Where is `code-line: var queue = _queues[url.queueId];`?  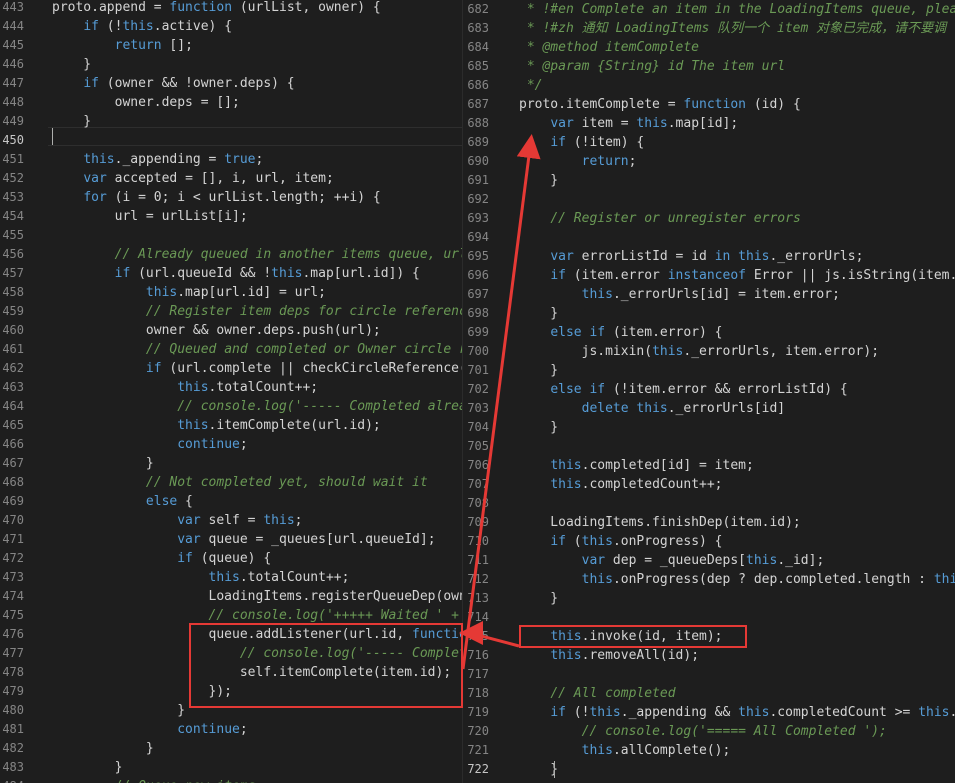
code-line: var queue = _queues[url.queueId]; is located at coordinates (243, 539).